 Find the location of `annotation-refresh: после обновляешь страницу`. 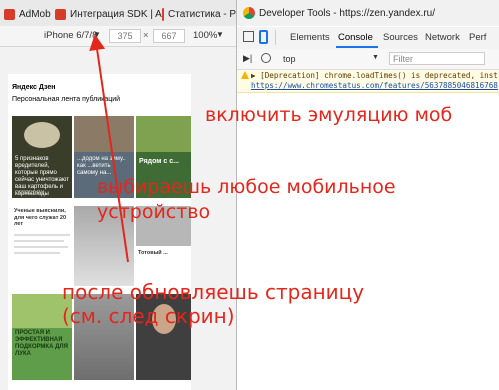

annotation-refresh: после обновляешь страницу is located at coordinates (213, 292).